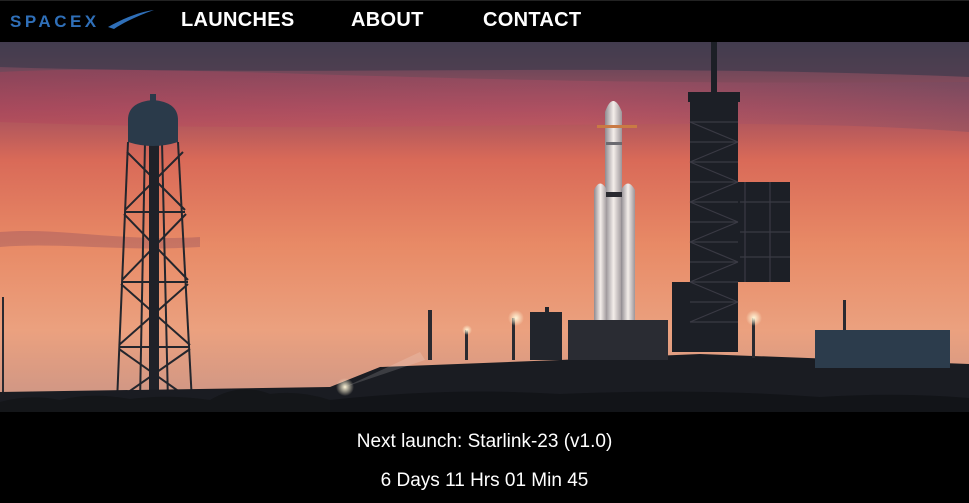 This screenshot has height=503, width=969. Describe the element at coordinates (484, 480) in the screenshot. I see `launch-countdown: 6 Days 11 Hrs 01 Min 45` at that location.